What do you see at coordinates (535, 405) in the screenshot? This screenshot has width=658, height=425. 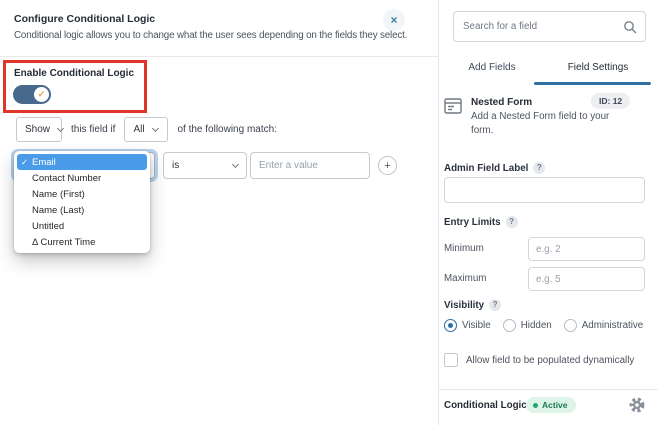 I see `status-dot-icon` at bounding box center [535, 405].